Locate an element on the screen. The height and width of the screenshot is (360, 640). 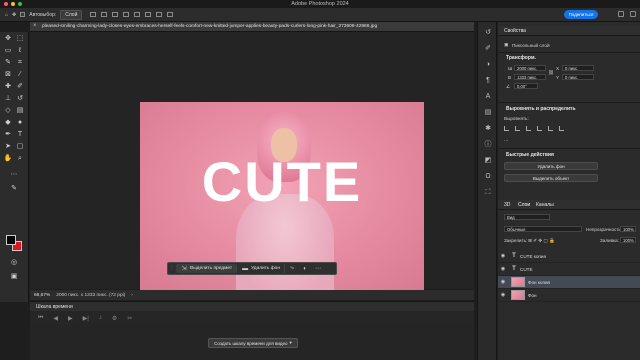
pen-tool-icon: ✒ is located at coordinates (8, 135).